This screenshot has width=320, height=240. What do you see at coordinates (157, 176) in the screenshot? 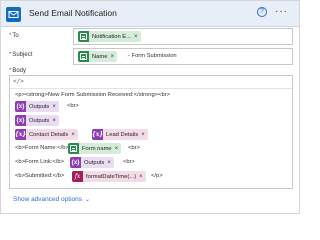
I see `body-line-7-tail: </p>` at bounding box center [157, 176].